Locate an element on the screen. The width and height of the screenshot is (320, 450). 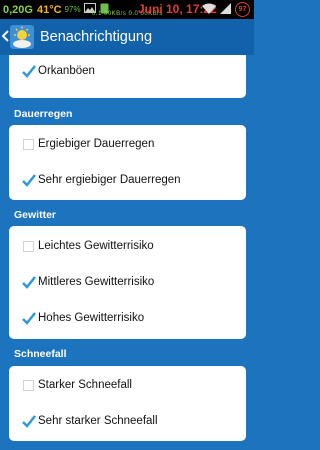
checkbox-row-starker-schneefall: Starker Schneefall is located at coordinates (127, 385).